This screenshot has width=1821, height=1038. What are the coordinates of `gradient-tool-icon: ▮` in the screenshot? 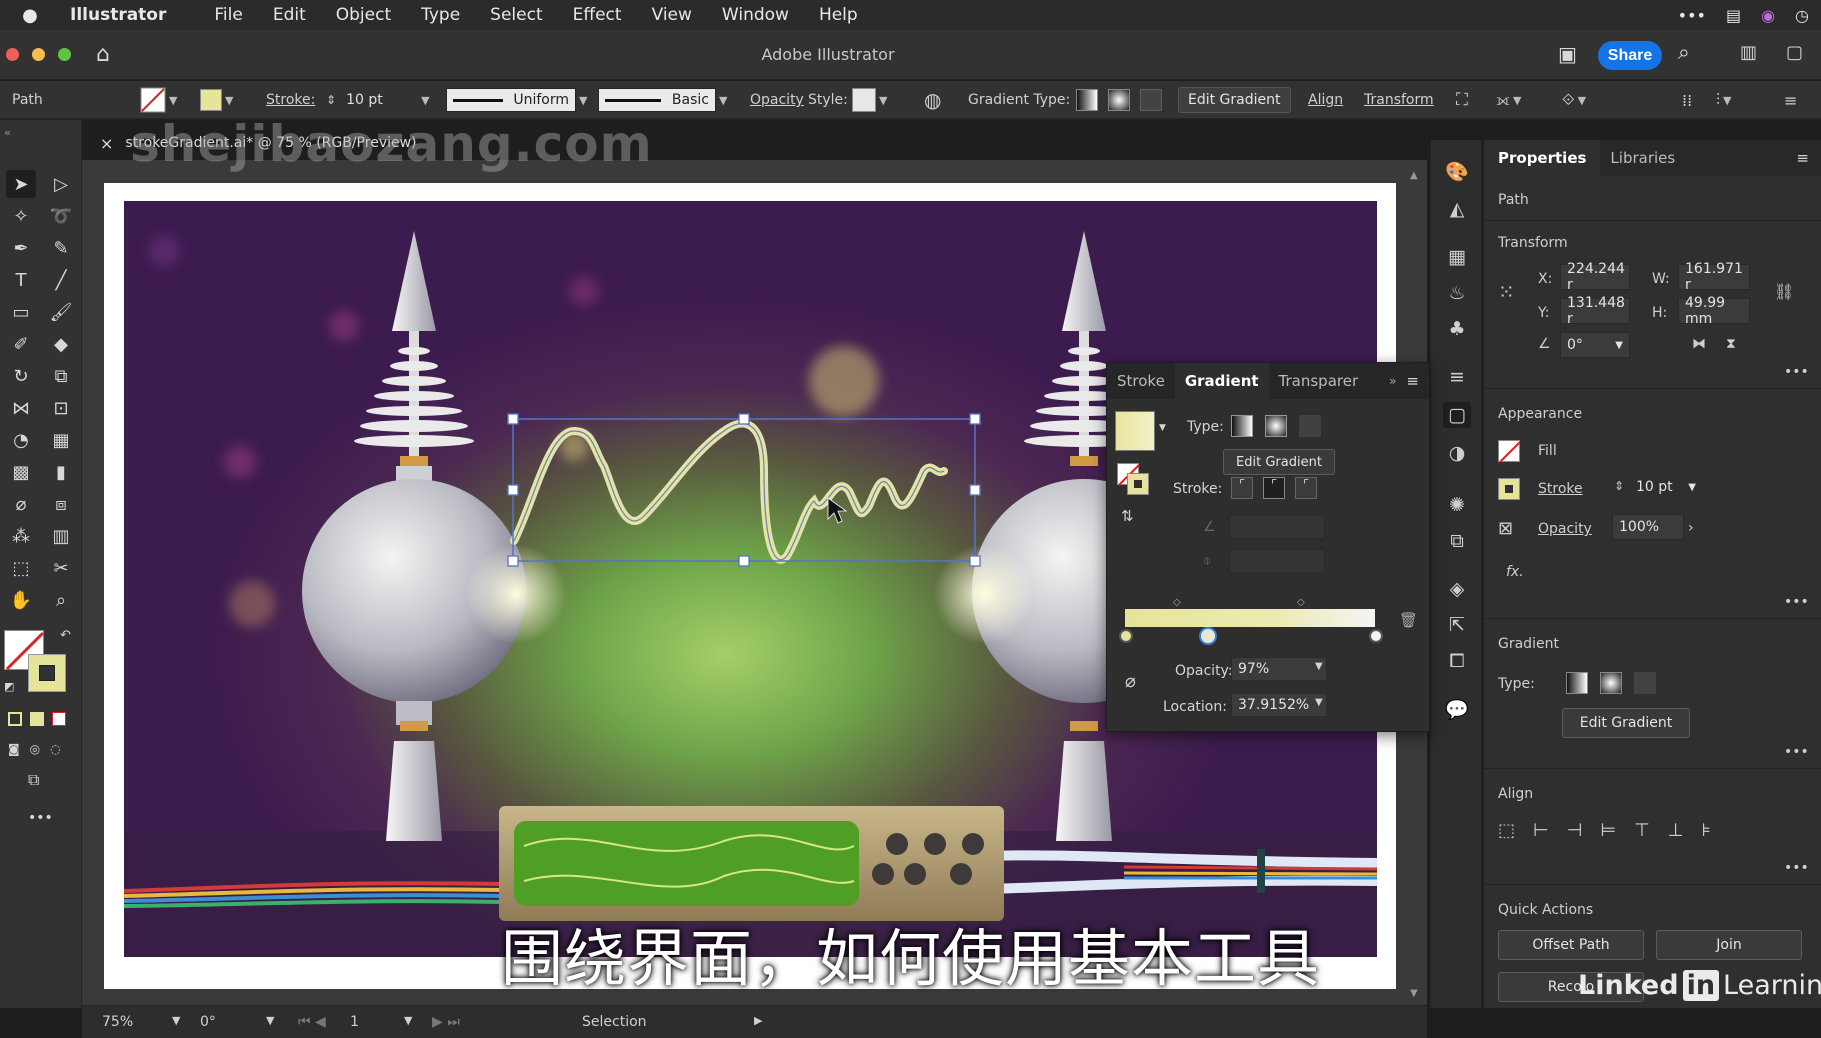 It's located at (61, 472).